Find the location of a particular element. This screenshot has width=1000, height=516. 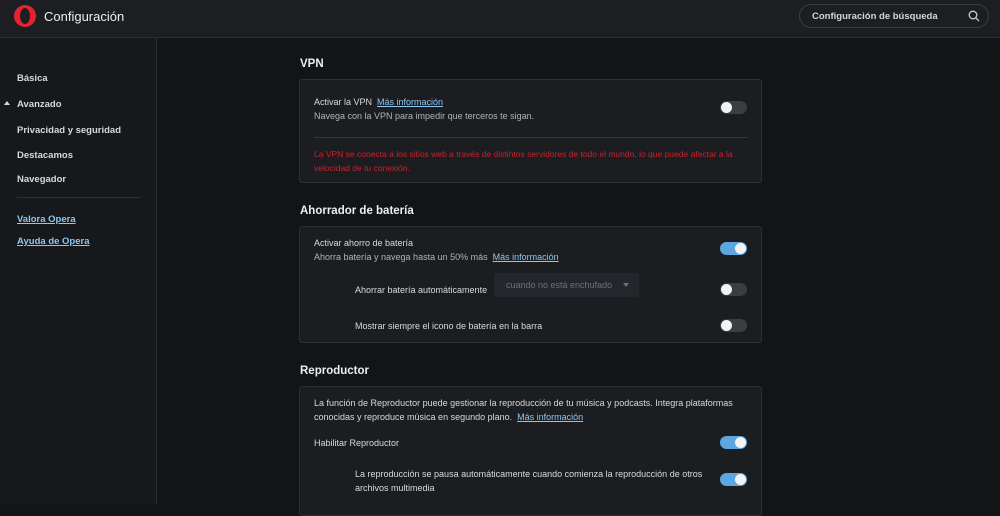

battery-icon-toggle is located at coordinates (733, 325).